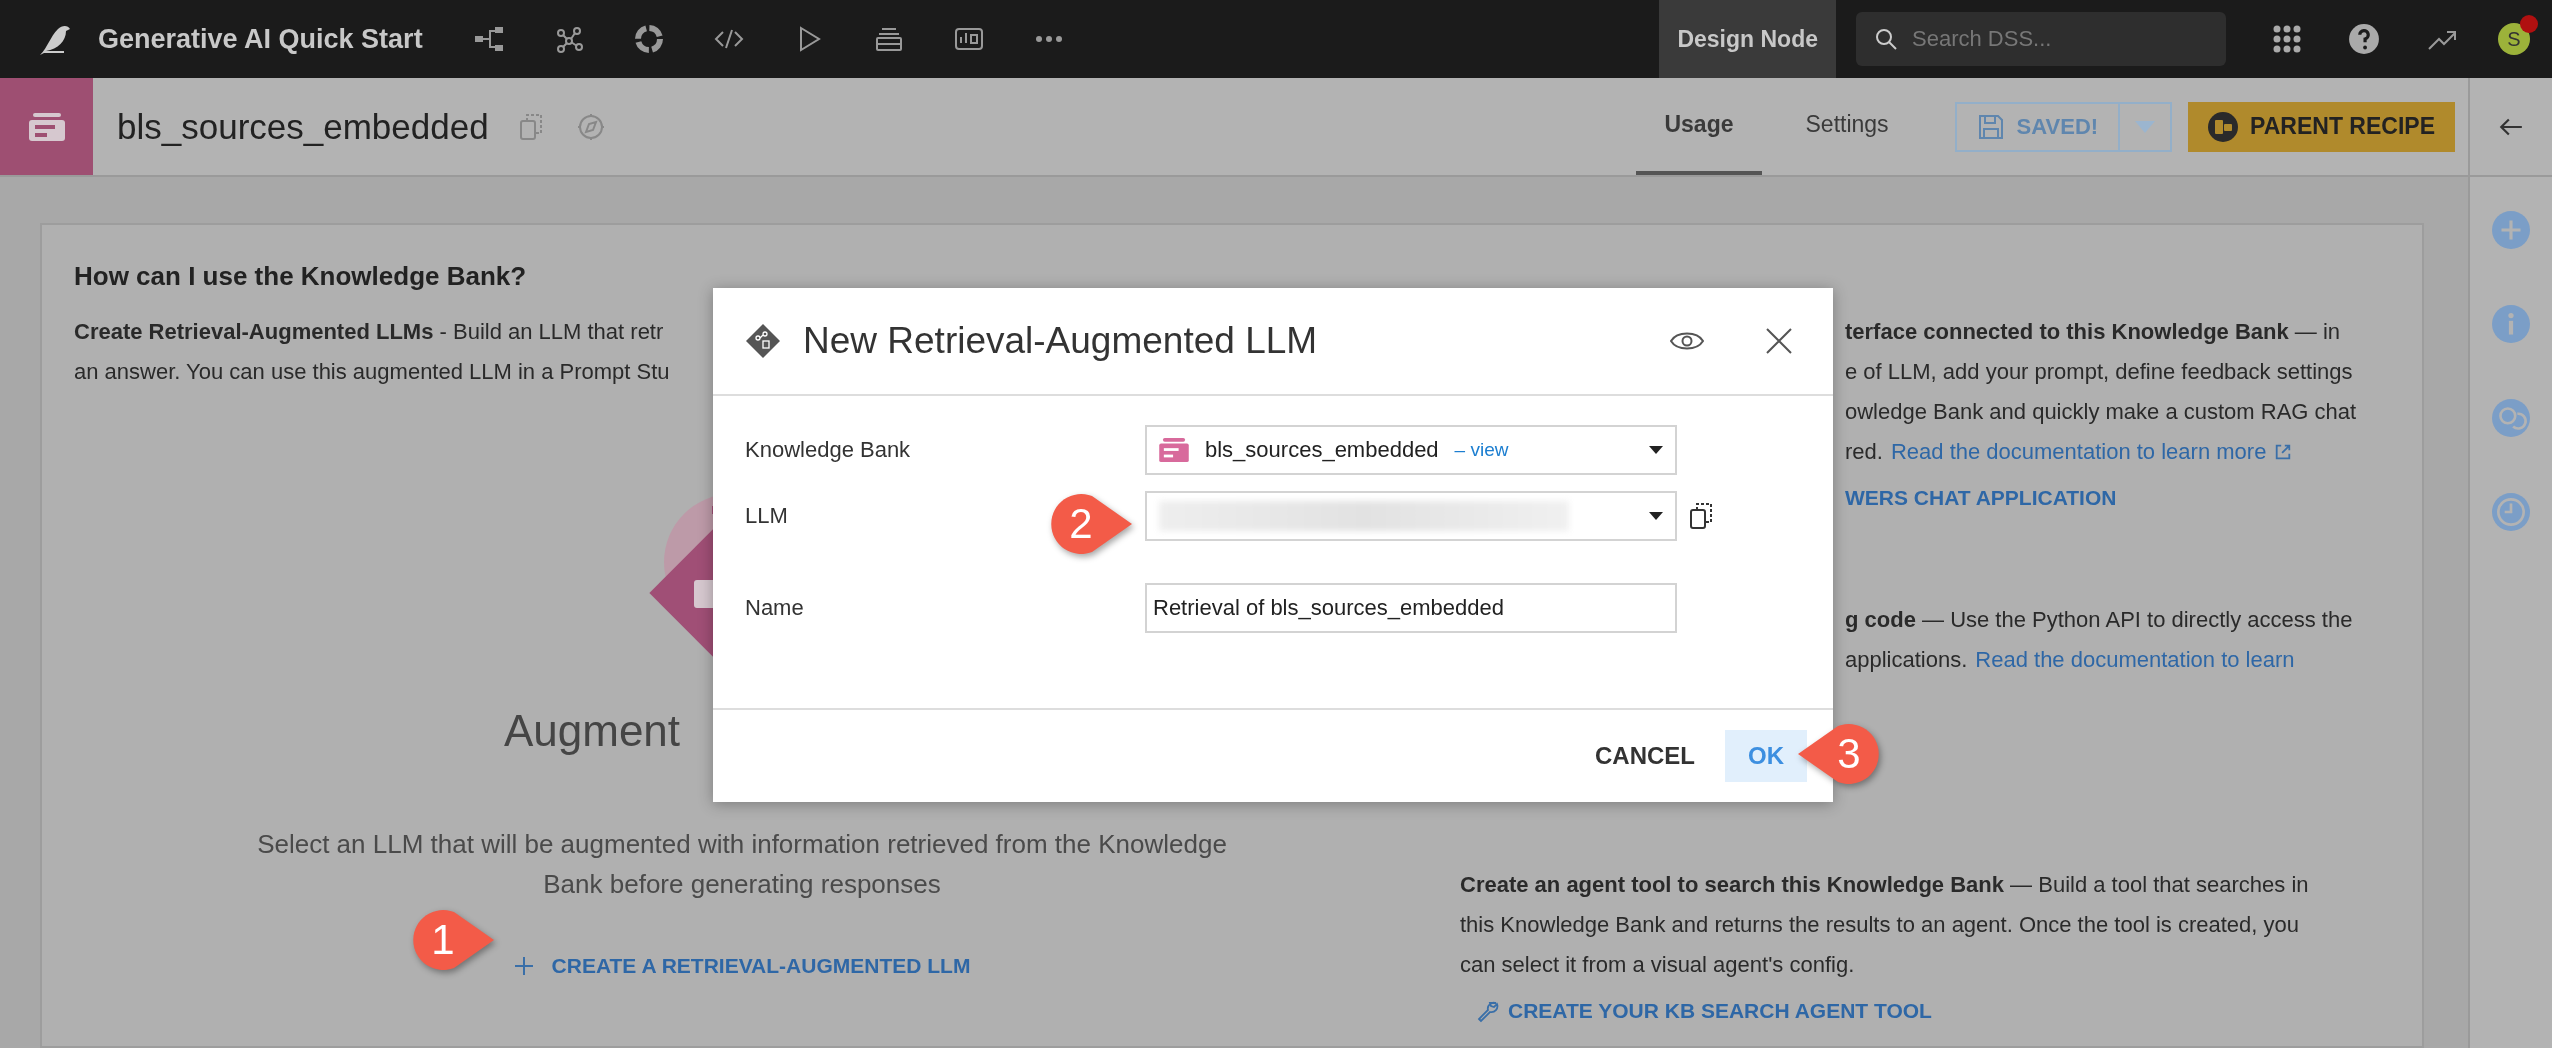 The height and width of the screenshot is (1048, 2552). Describe the element at coordinates (1060, 341) in the screenshot. I see `dialog-title: New Retrieval-Augmented LLM` at that location.